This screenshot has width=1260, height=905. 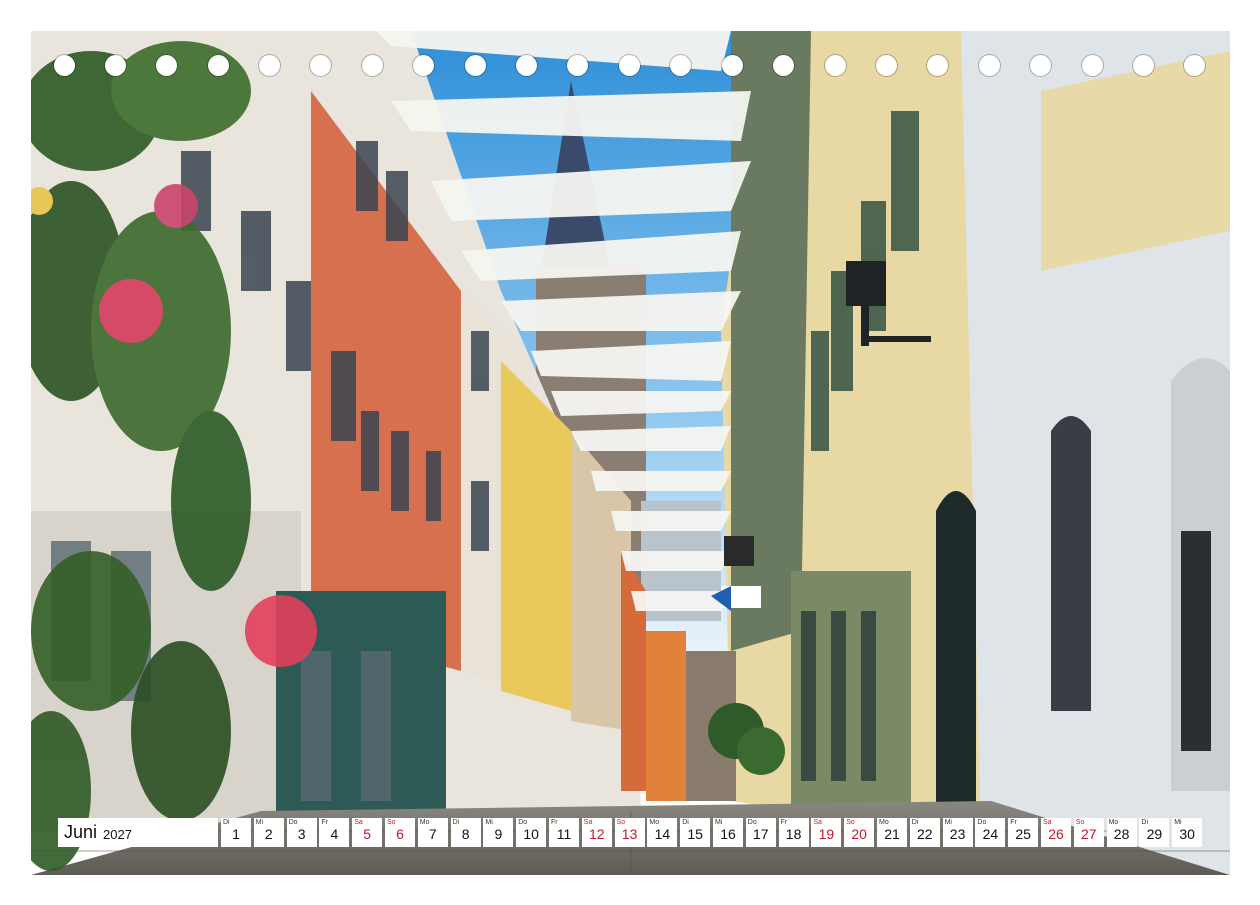 I want to click on day-cell: Fr 25, so click(x=1023, y=832).